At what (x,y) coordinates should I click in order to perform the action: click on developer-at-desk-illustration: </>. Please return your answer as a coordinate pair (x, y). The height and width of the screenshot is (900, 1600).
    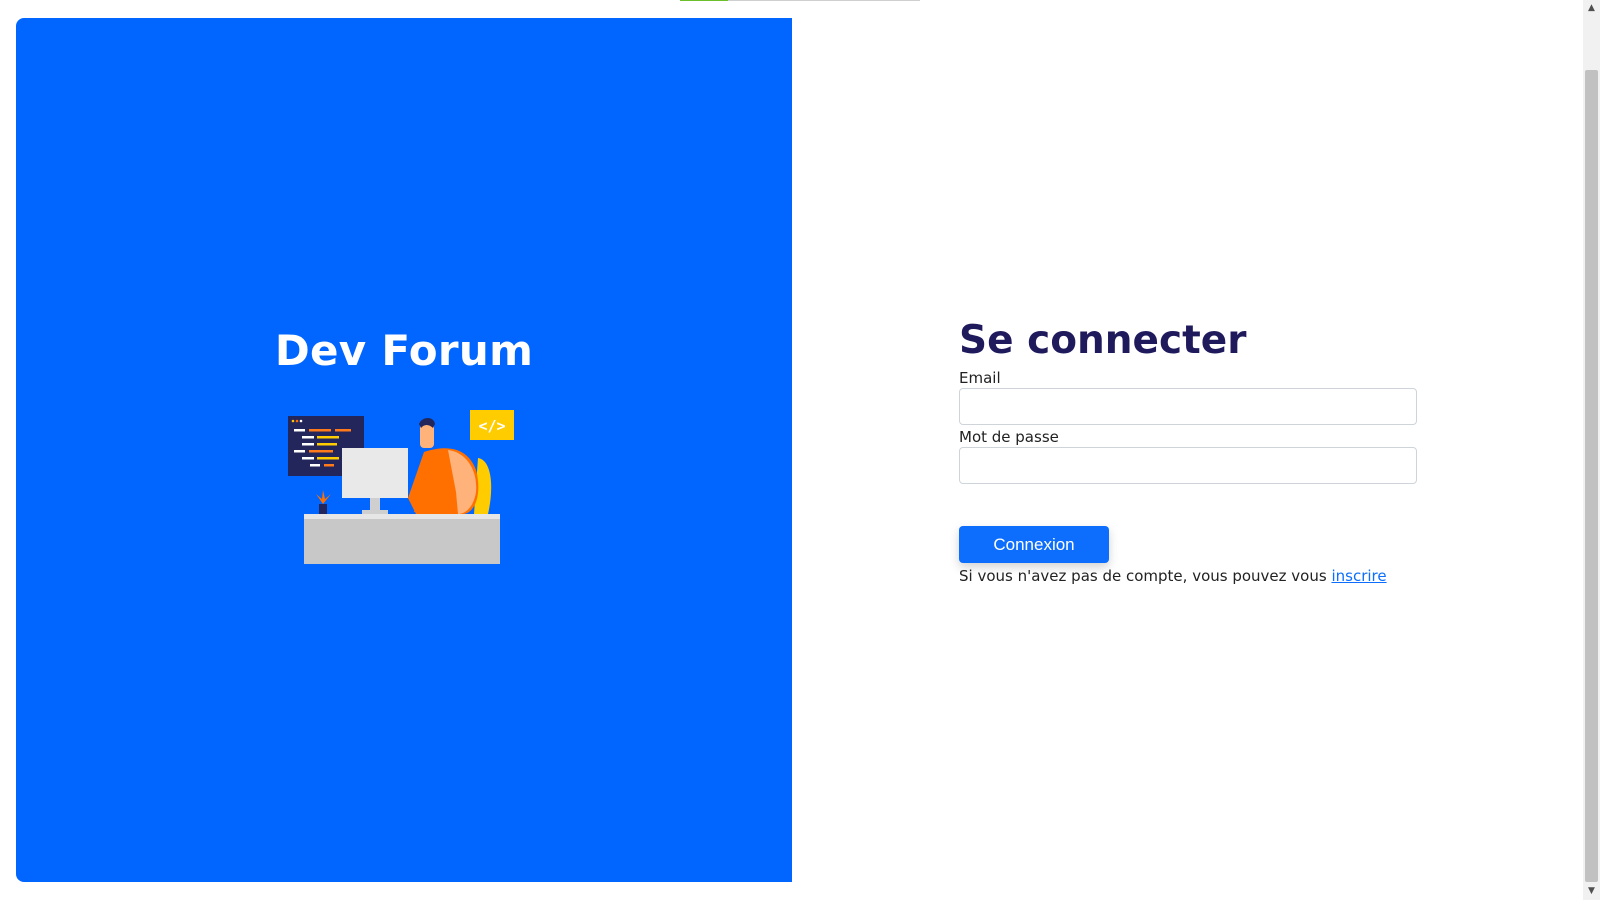
    Looking at the image, I should click on (401, 487).